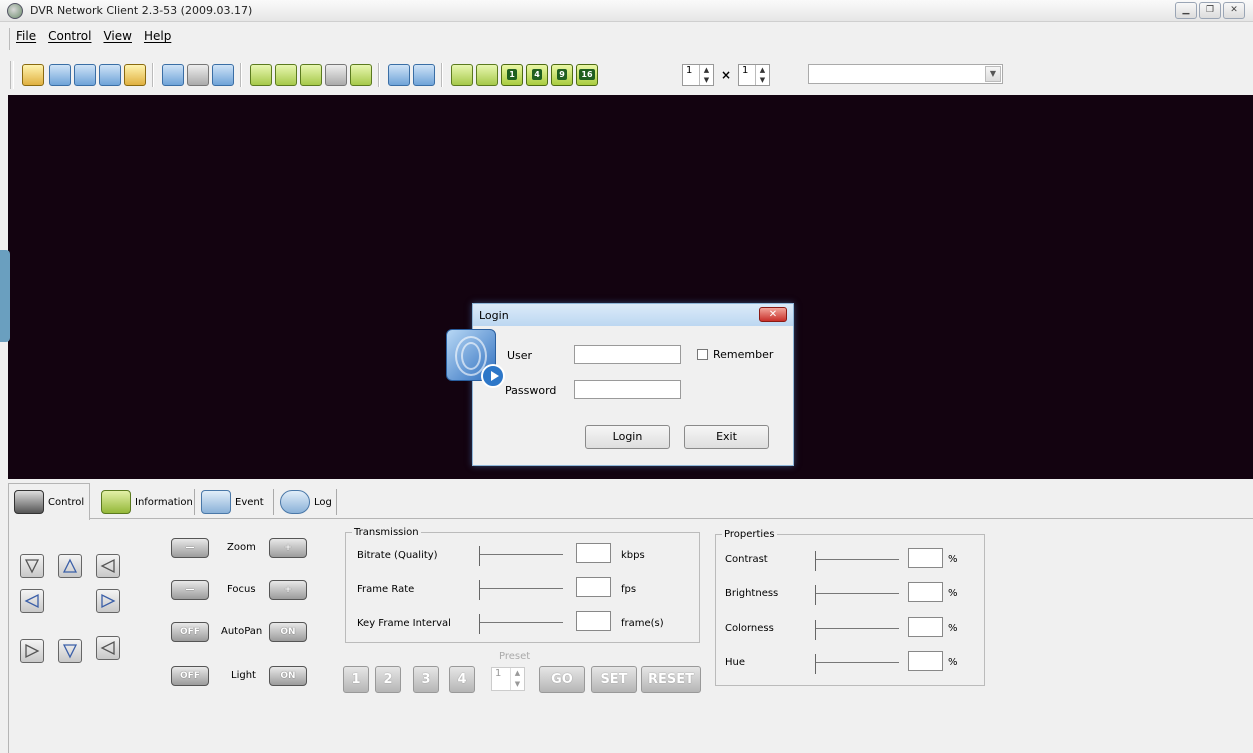 This screenshot has height=753, width=1253. What do you see at coordinates (241, 547) in the screenshot?
I see `zoom-label: Zoom` at bounding box center [241, 547].